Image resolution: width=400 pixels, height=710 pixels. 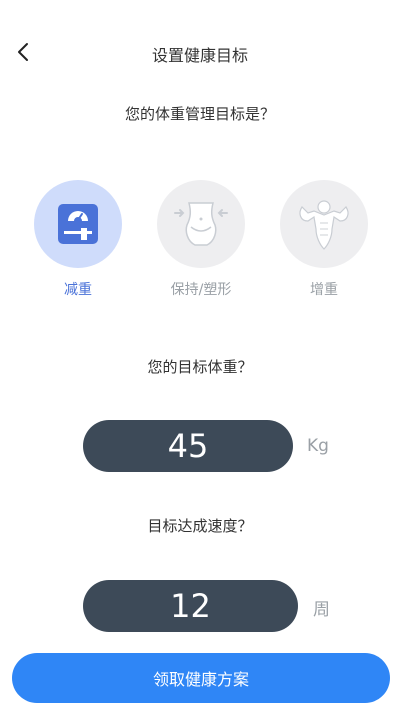 I want to click on muscle-icon, so click(x=324, y=225).